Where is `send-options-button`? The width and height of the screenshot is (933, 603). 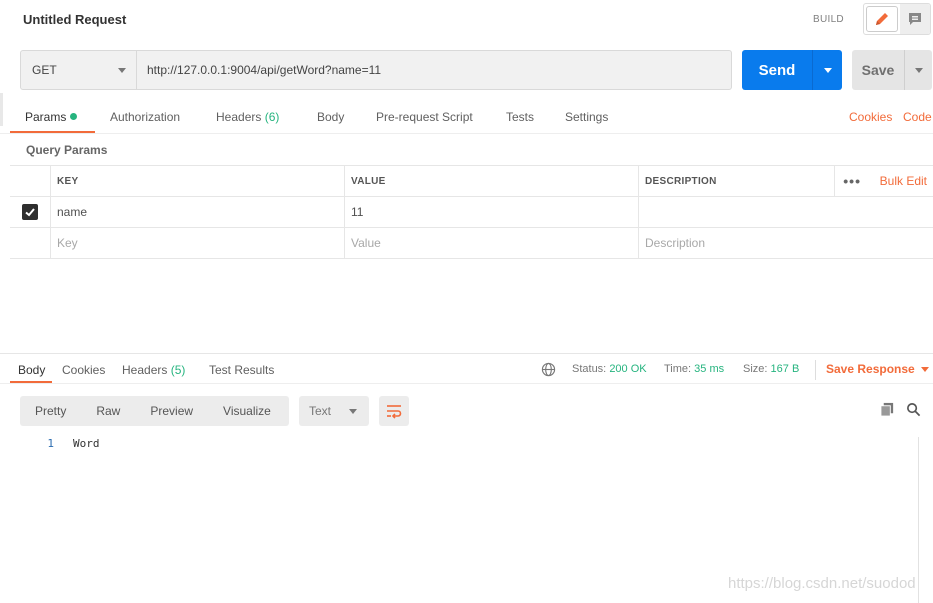 send-options-button is located at coordinates (827, 70).